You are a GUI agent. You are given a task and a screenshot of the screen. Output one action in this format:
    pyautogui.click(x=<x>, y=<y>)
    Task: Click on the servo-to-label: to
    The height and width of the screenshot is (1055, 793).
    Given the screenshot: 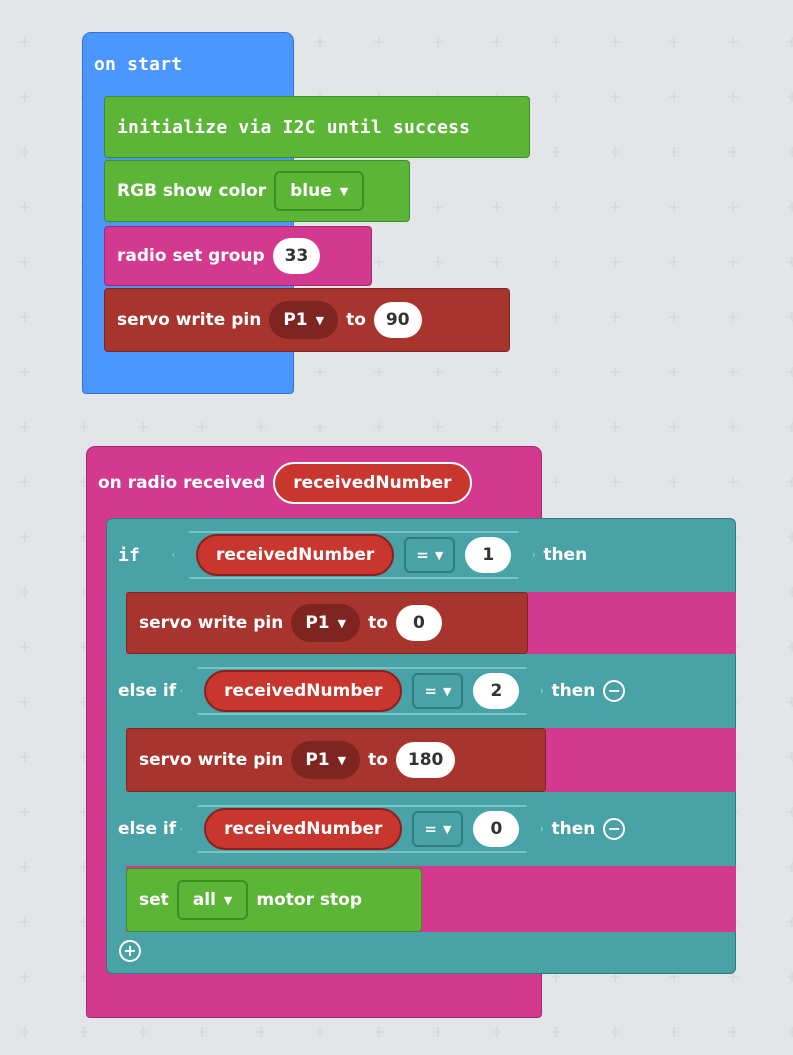 What is the action you would take?
    pyautogui.click(x=378, y=623)
    